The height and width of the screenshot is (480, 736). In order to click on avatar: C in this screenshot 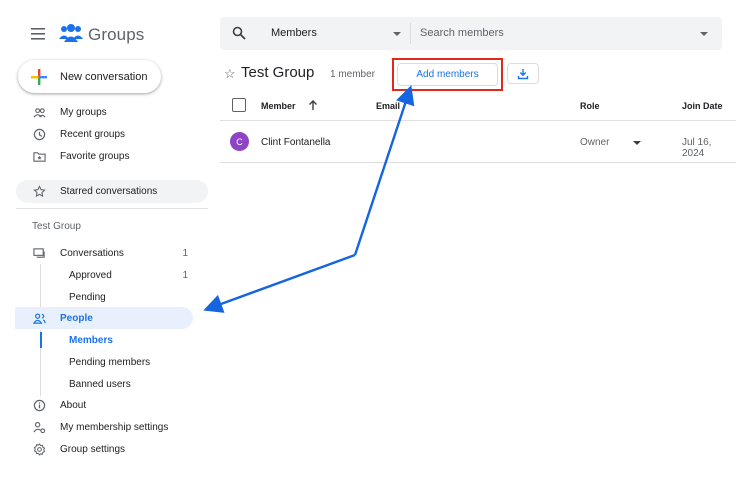, I will do `click(239, 141)`.